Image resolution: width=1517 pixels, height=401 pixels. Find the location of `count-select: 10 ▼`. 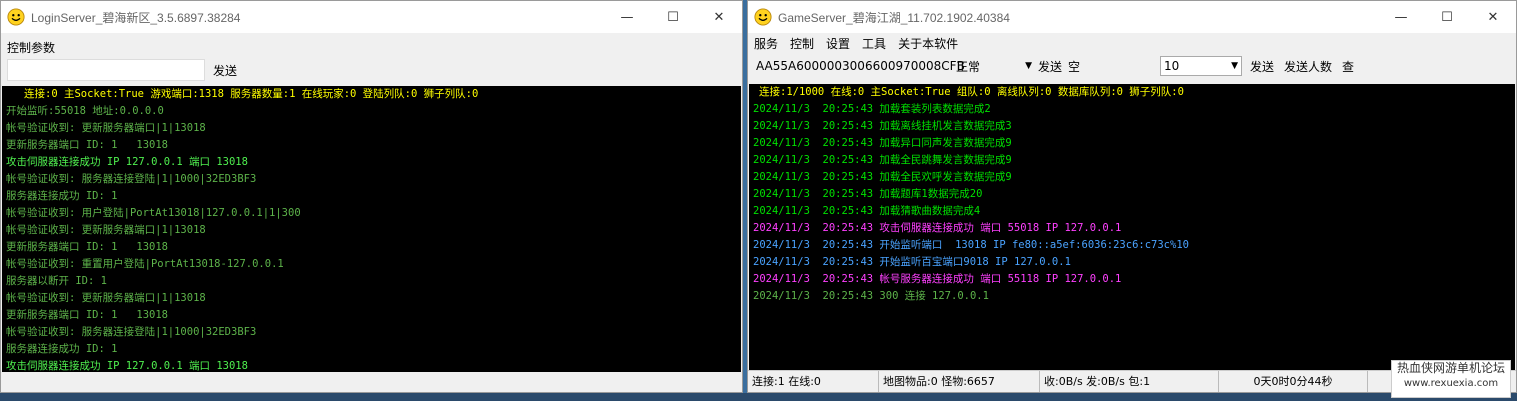

count-select: 10 ▼ is located at coordinates (1201, 66).